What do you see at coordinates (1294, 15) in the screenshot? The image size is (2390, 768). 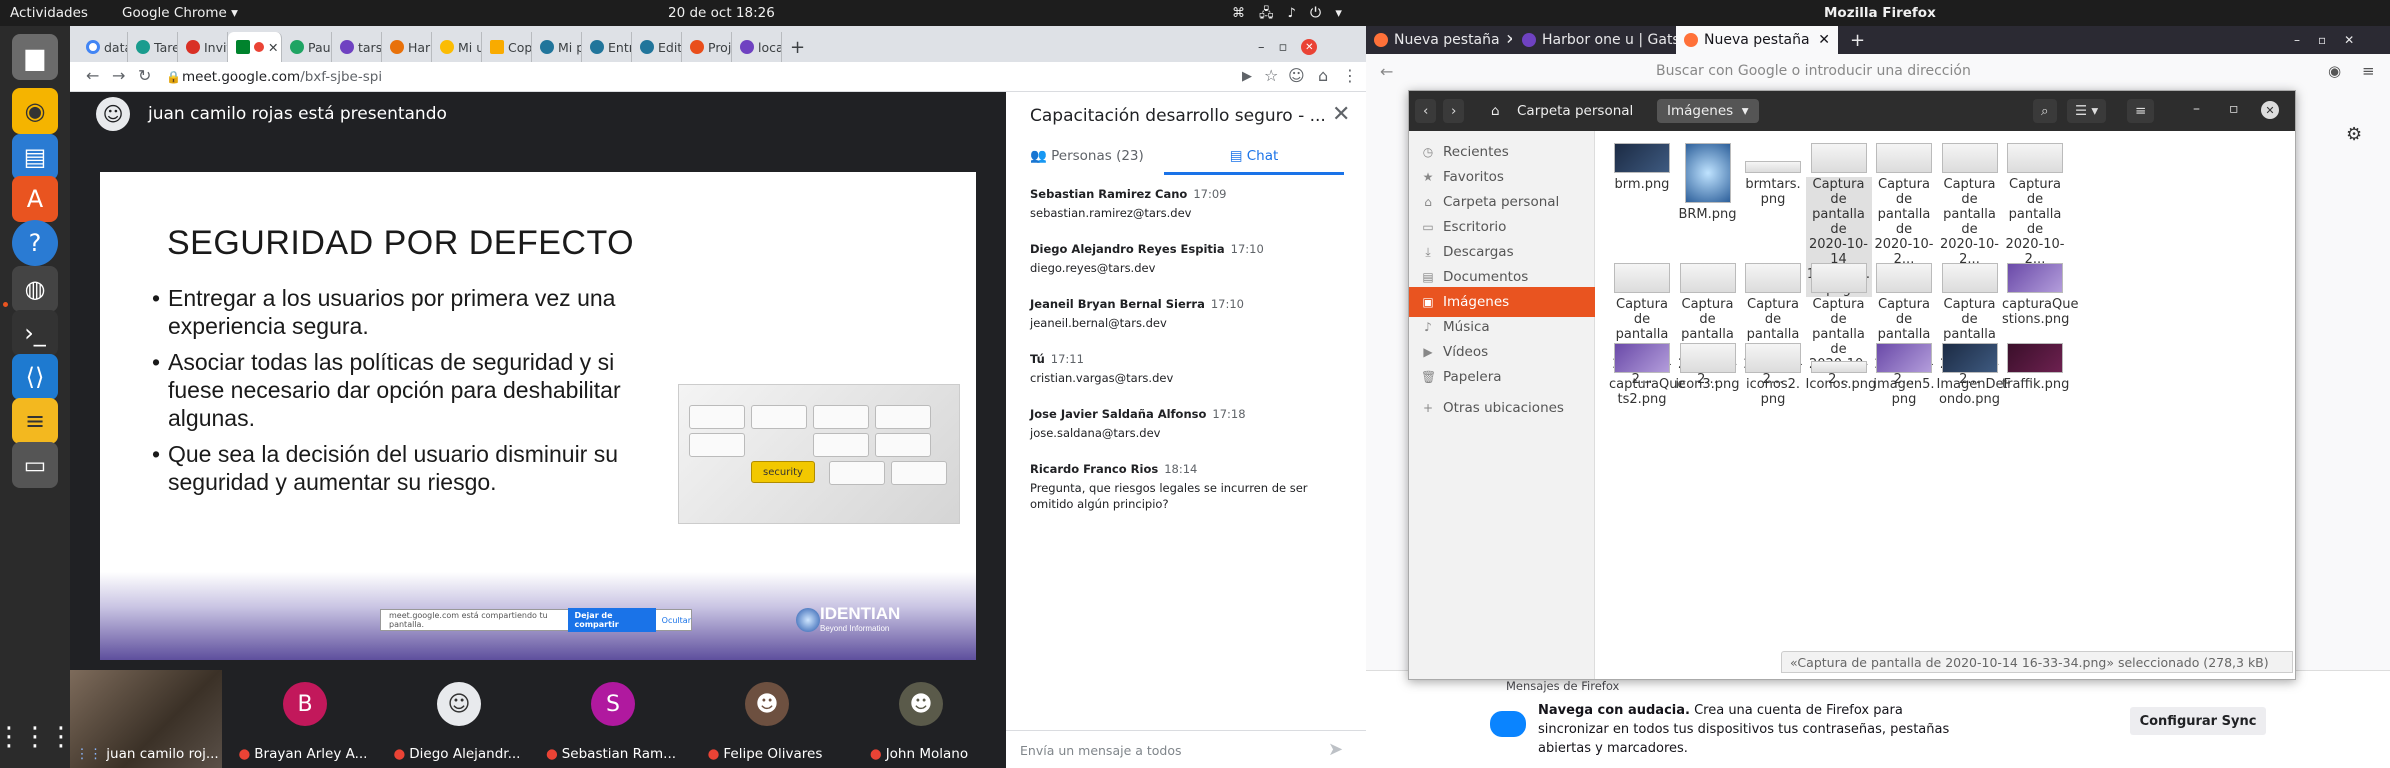 I see `system-tray: ⌘🖧♪⏻▾` at bounding box center [1294, 15].